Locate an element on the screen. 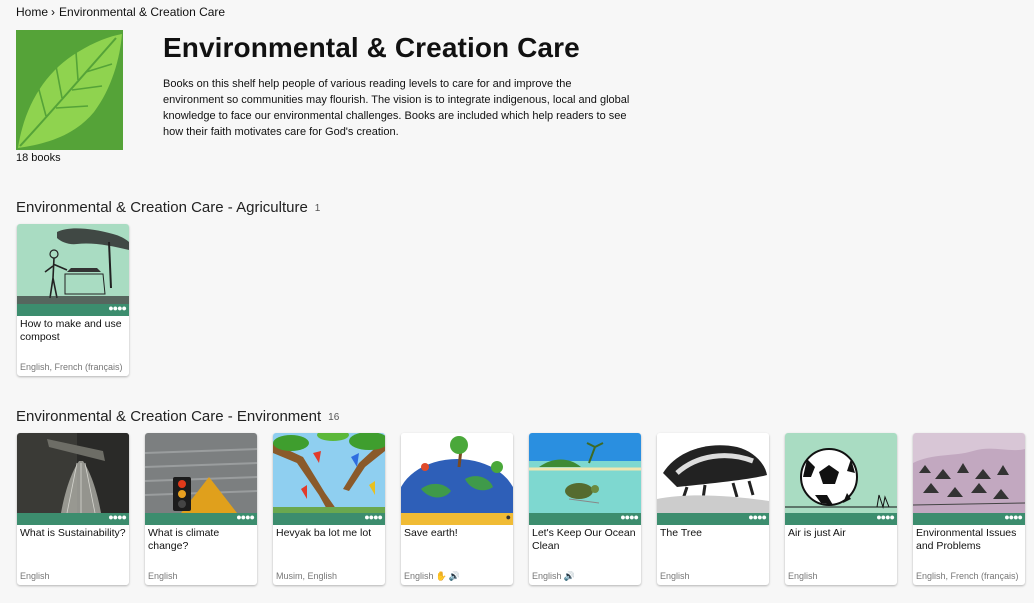  book-title: What is climate change? is located at coordinates (184, 539).